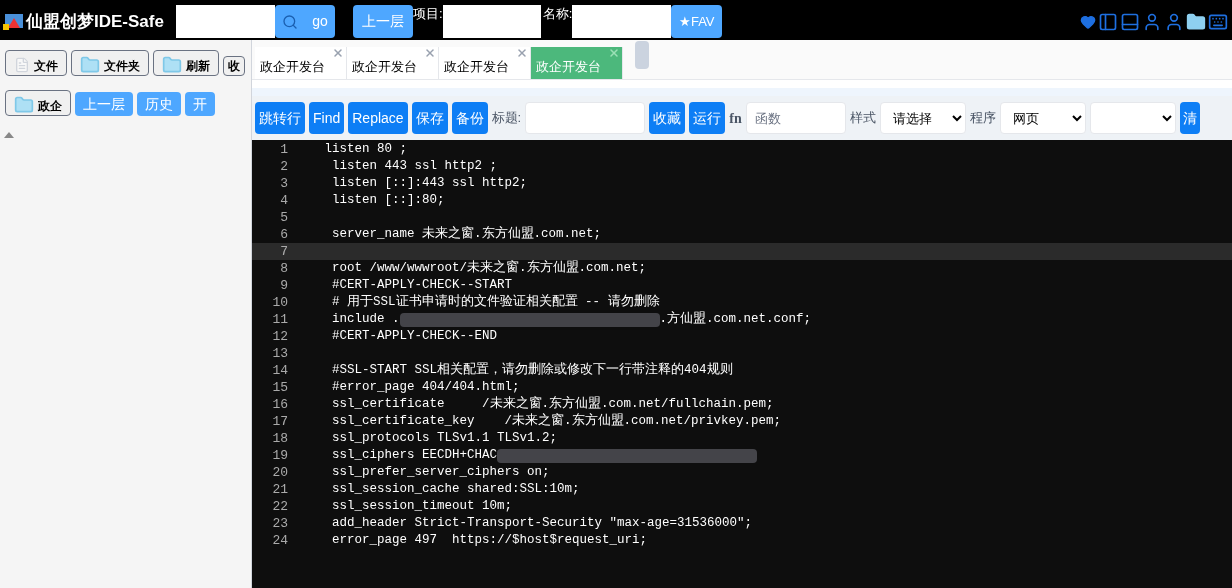 The height and width of the screenshot is (588, 1232). I want to click on project-label: 项目:, so click(428, 14).